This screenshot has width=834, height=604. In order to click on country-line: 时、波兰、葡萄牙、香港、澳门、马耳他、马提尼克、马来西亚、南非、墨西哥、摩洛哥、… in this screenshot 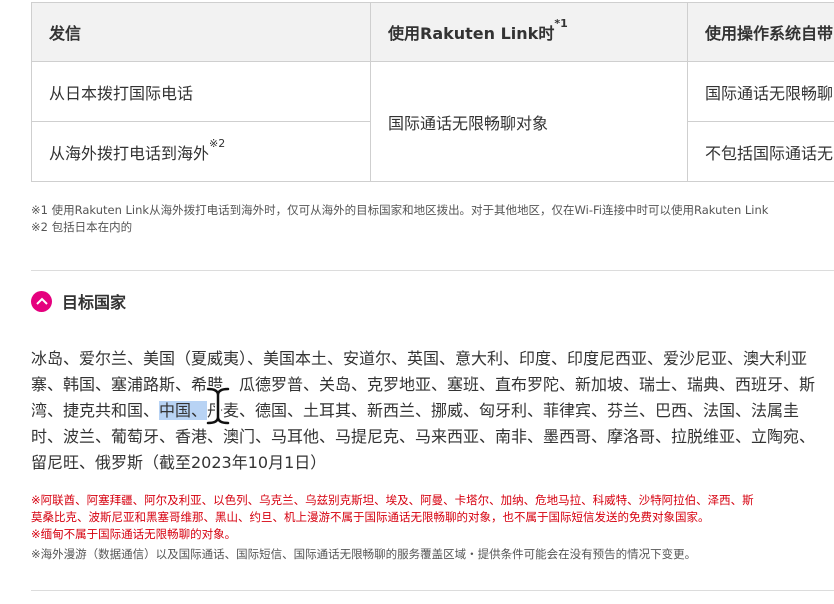, I will do `click(423, 436)`.